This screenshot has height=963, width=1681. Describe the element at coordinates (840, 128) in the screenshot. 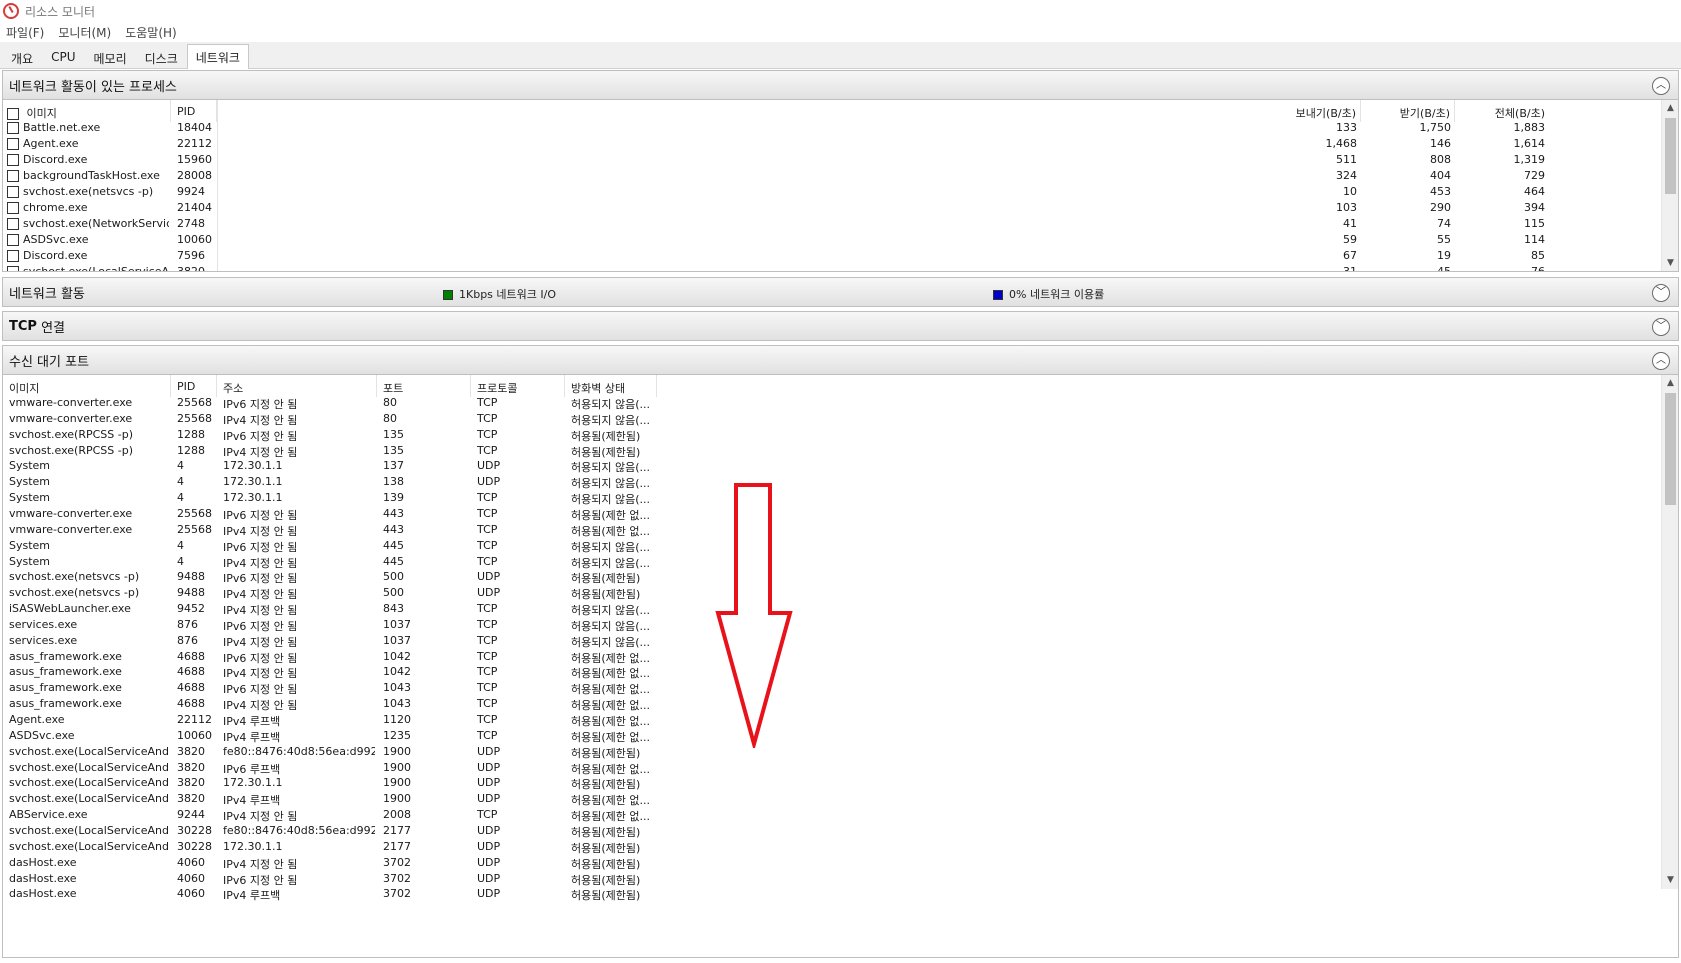

I see `table-row: Battle.net.exe 18404 133 1,750 1,883` at that location.